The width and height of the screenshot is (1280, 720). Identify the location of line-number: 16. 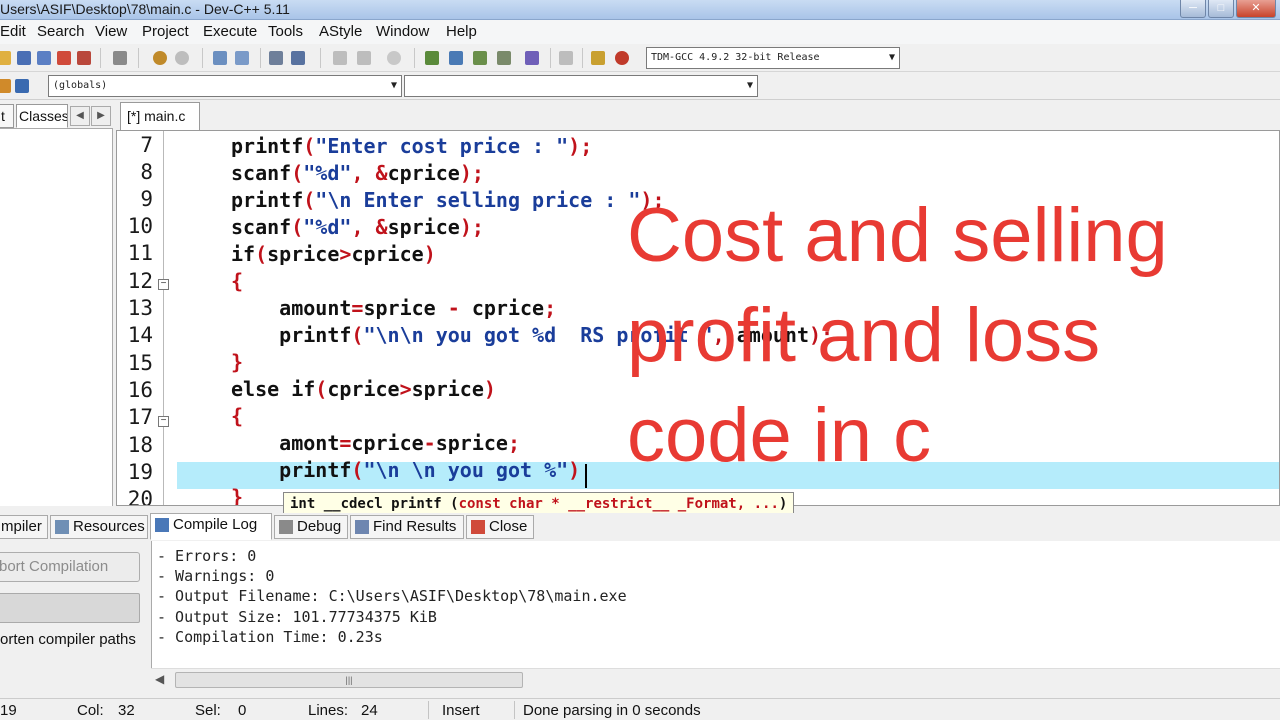
(140, 390).